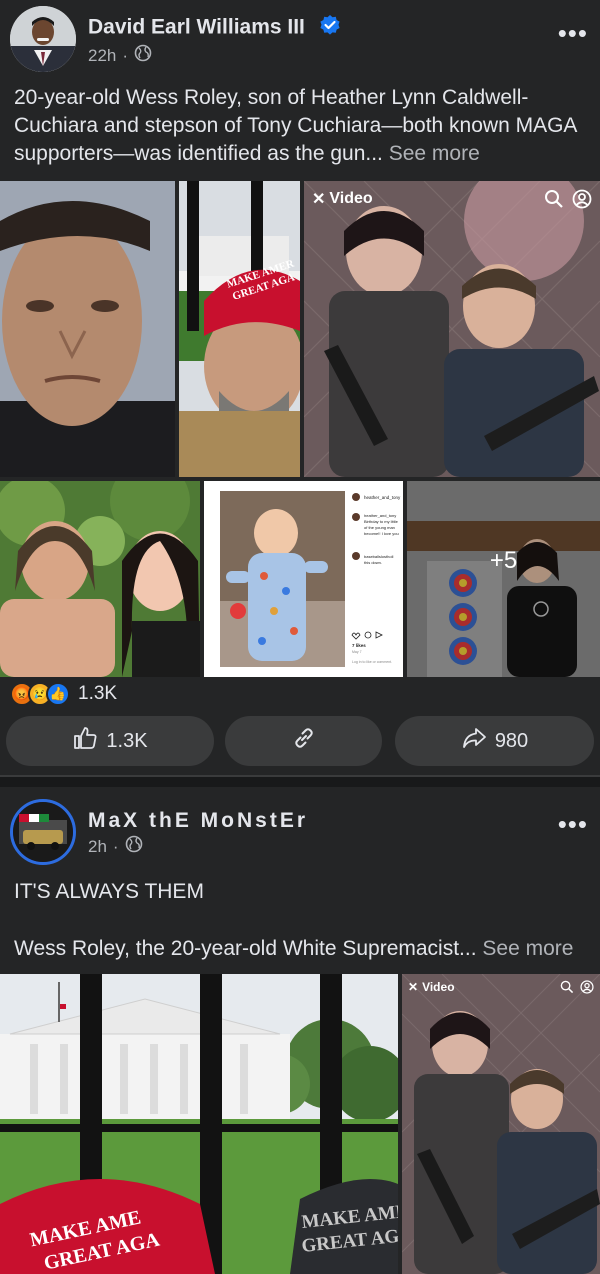  Describe the element at coordinates (381, 521) in the screenshot. I see `insta-caption-1: Birthday to my little` at that location.